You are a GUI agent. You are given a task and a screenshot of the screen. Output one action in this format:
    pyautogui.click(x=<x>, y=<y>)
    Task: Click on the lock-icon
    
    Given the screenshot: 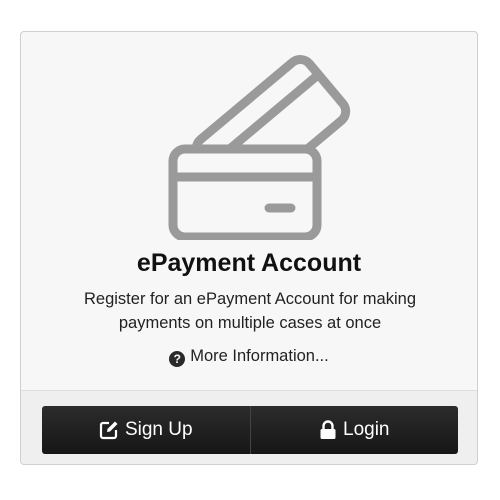 What is the action you would take?
    pyautogui.click(x=328, y=430)
    